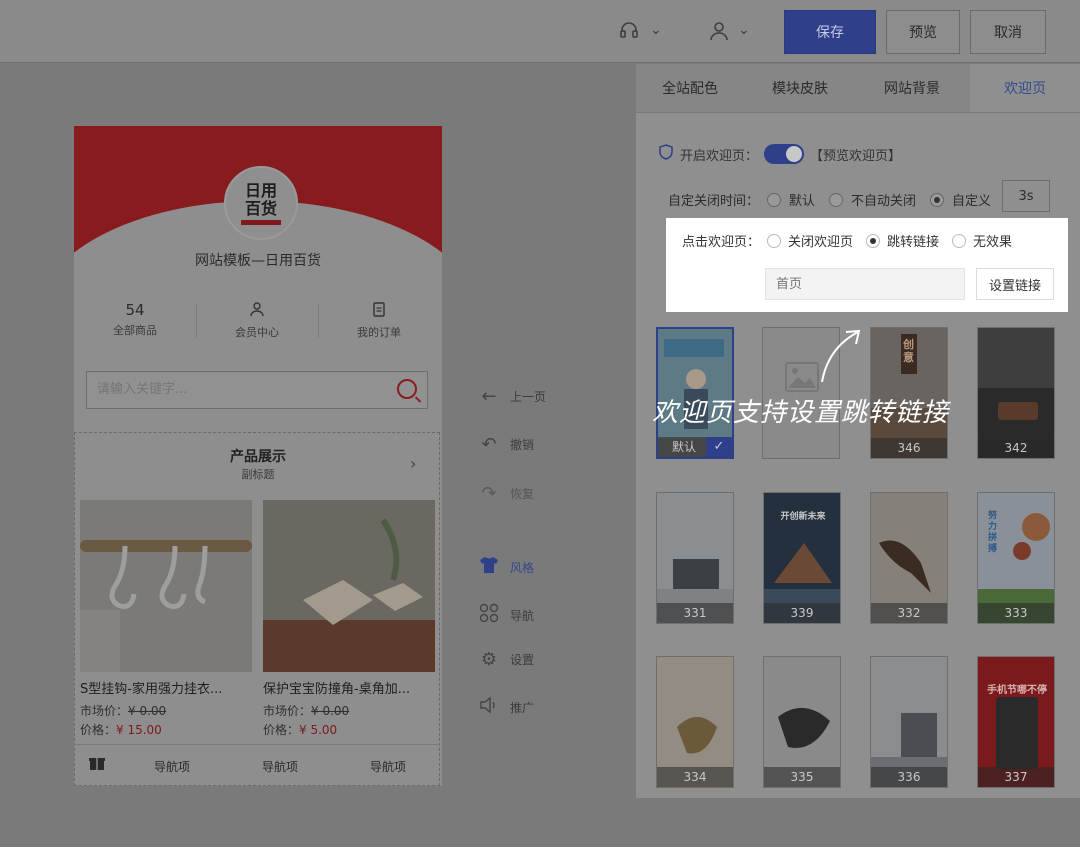  Describe the element at coordinates (506, 493) in the screenshot. I see `tool-redo: ↷ 恢复` at that location.